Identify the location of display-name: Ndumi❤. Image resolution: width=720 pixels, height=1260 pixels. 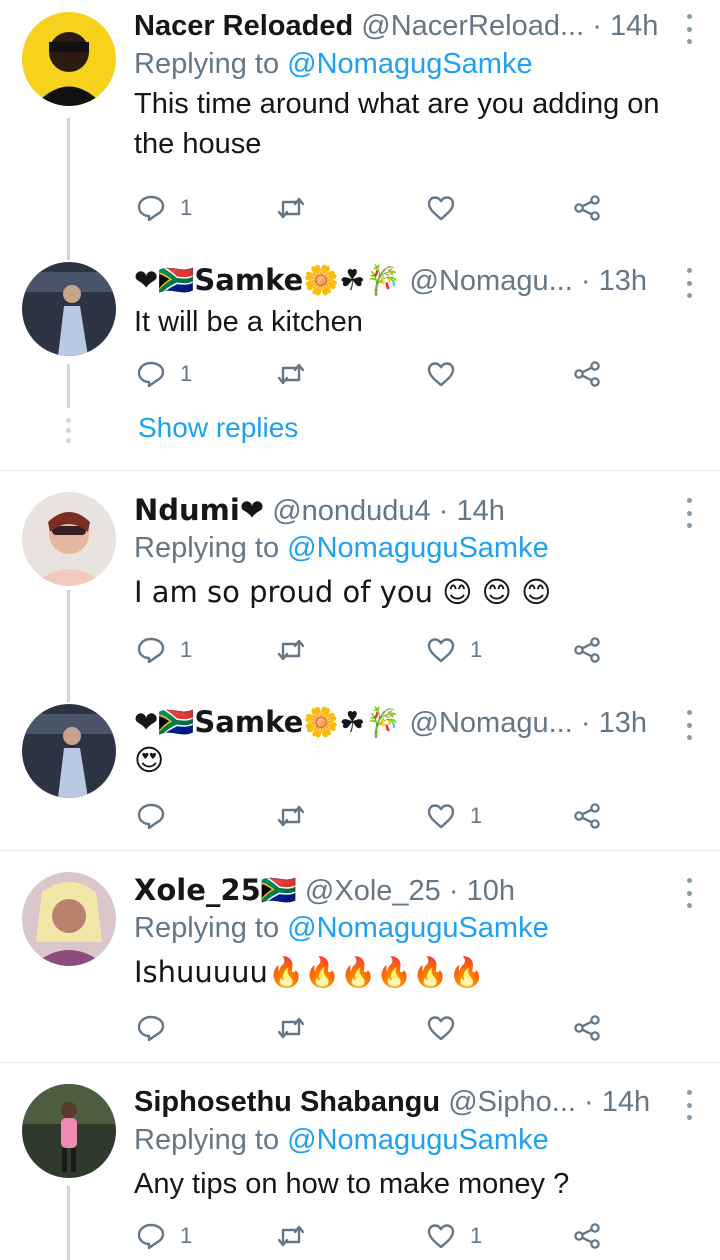
(199, 510).